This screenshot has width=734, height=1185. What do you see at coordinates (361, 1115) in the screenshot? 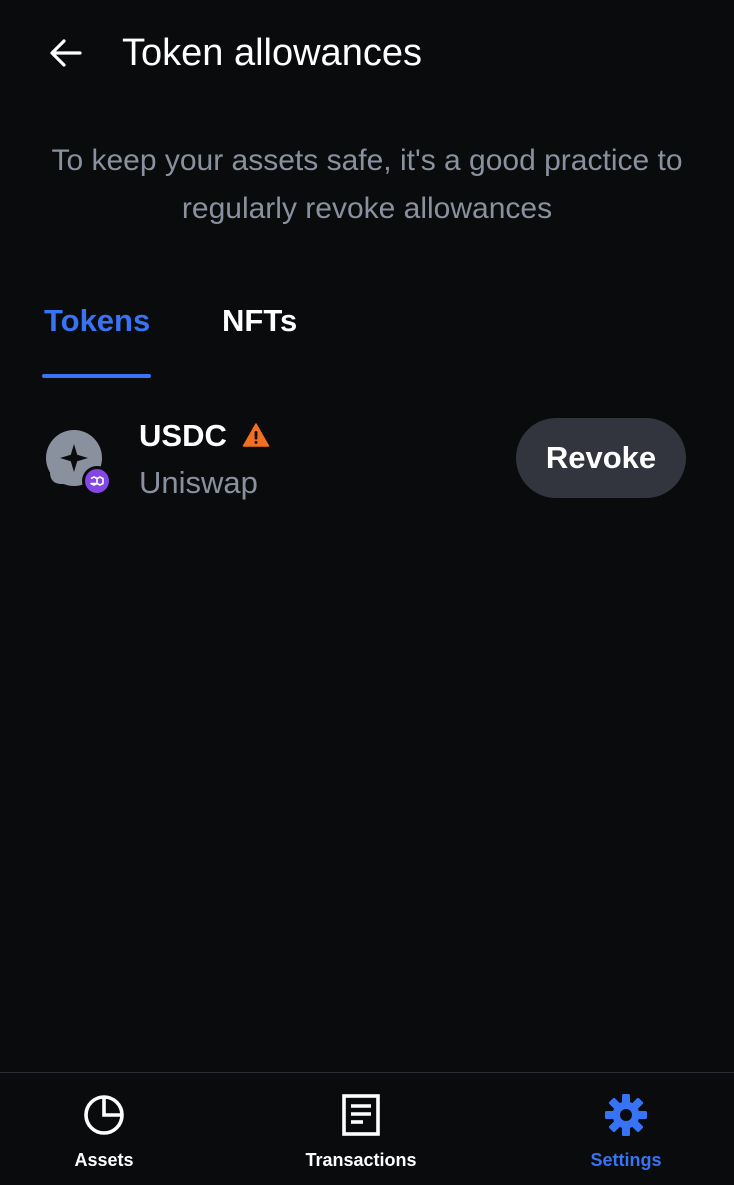
I see `document-icon` at bounding box center [361, 1115].